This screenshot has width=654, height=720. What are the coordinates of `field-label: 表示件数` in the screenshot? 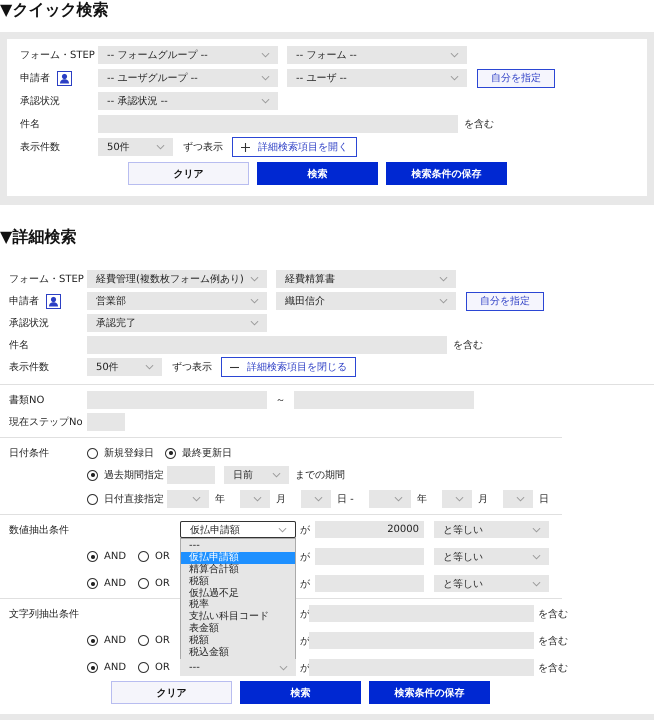 It's located at (40, 147).